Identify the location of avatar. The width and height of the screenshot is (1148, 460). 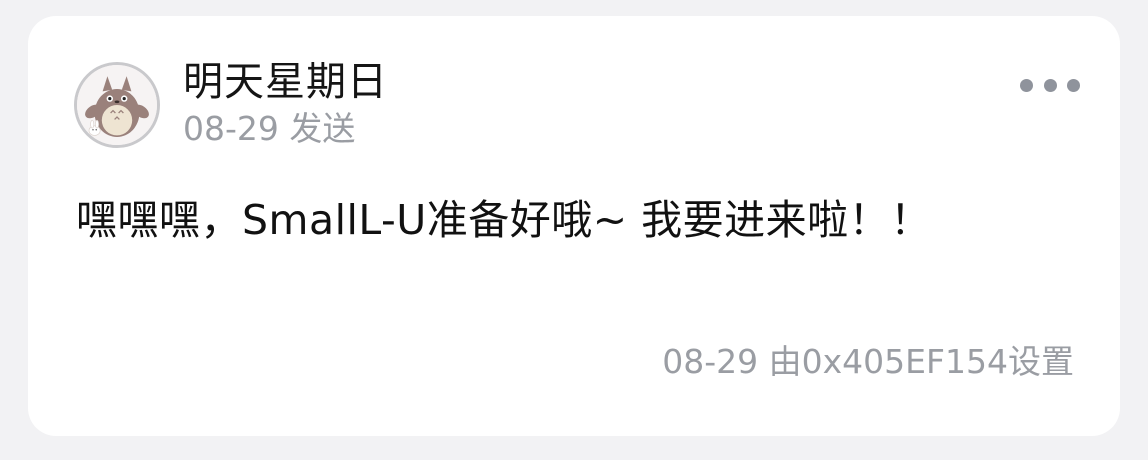
(117, 105).